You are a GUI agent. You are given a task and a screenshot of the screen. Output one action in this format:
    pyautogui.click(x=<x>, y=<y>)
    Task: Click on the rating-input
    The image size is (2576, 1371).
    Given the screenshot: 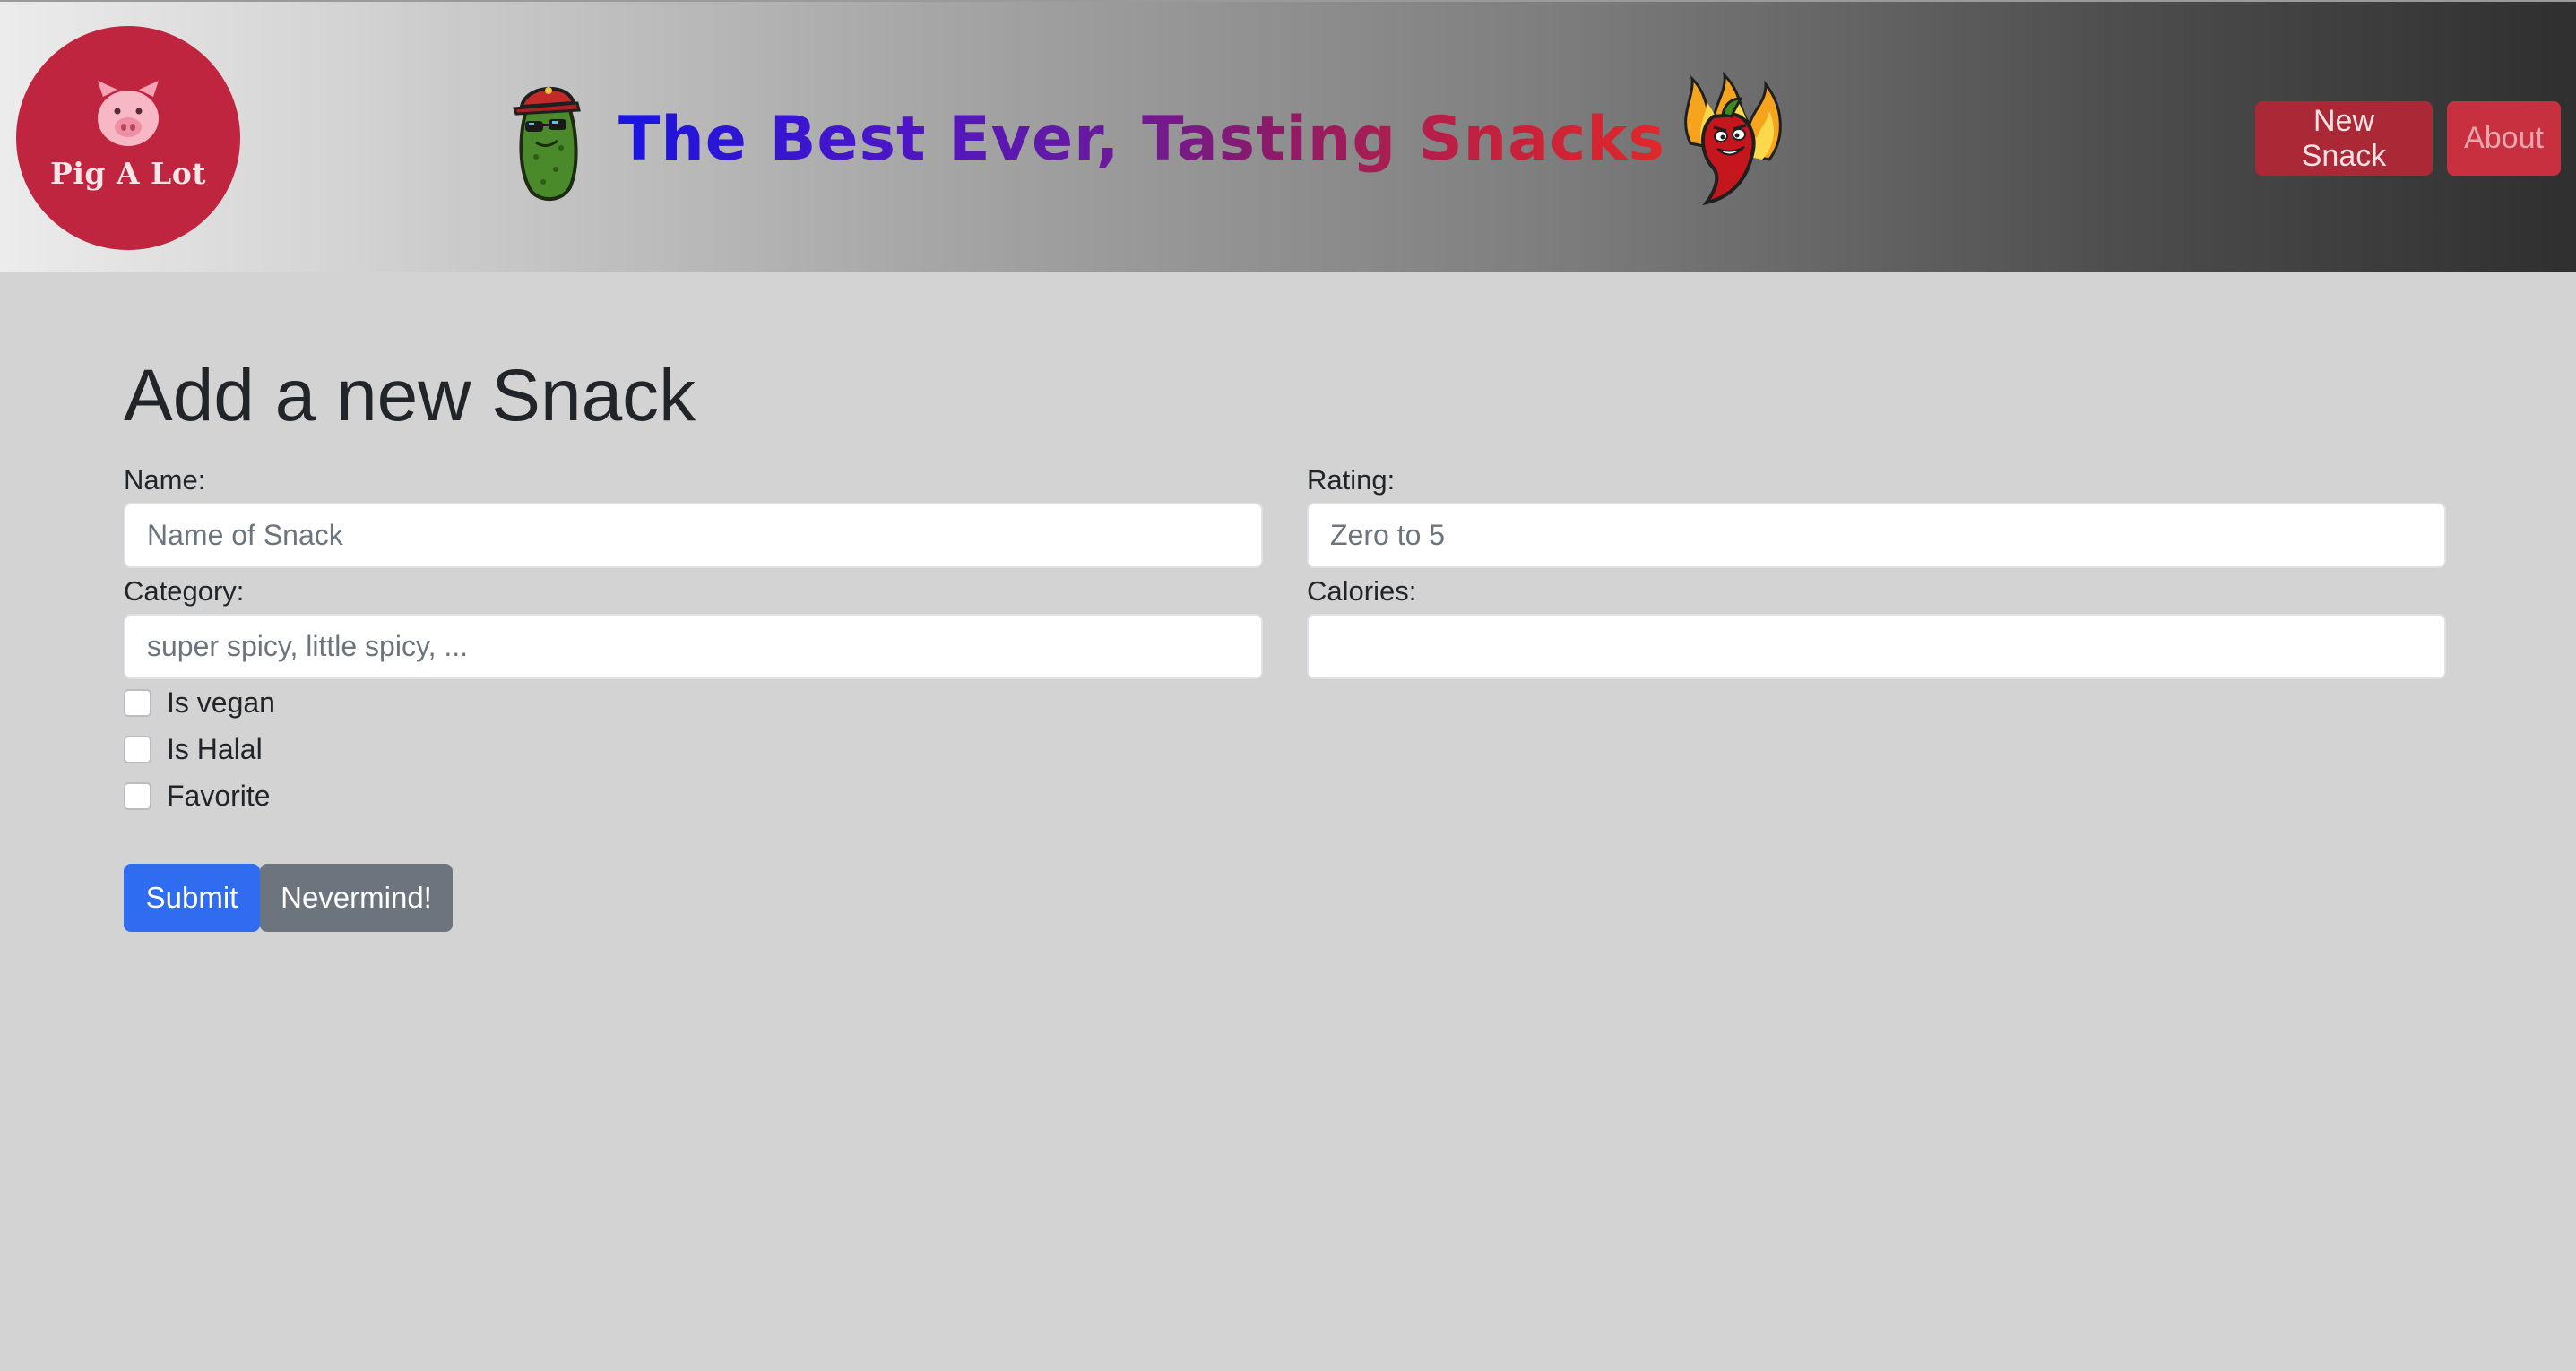 What is the action you would take?
    pyautogui.click(x=1876, y=535)
    